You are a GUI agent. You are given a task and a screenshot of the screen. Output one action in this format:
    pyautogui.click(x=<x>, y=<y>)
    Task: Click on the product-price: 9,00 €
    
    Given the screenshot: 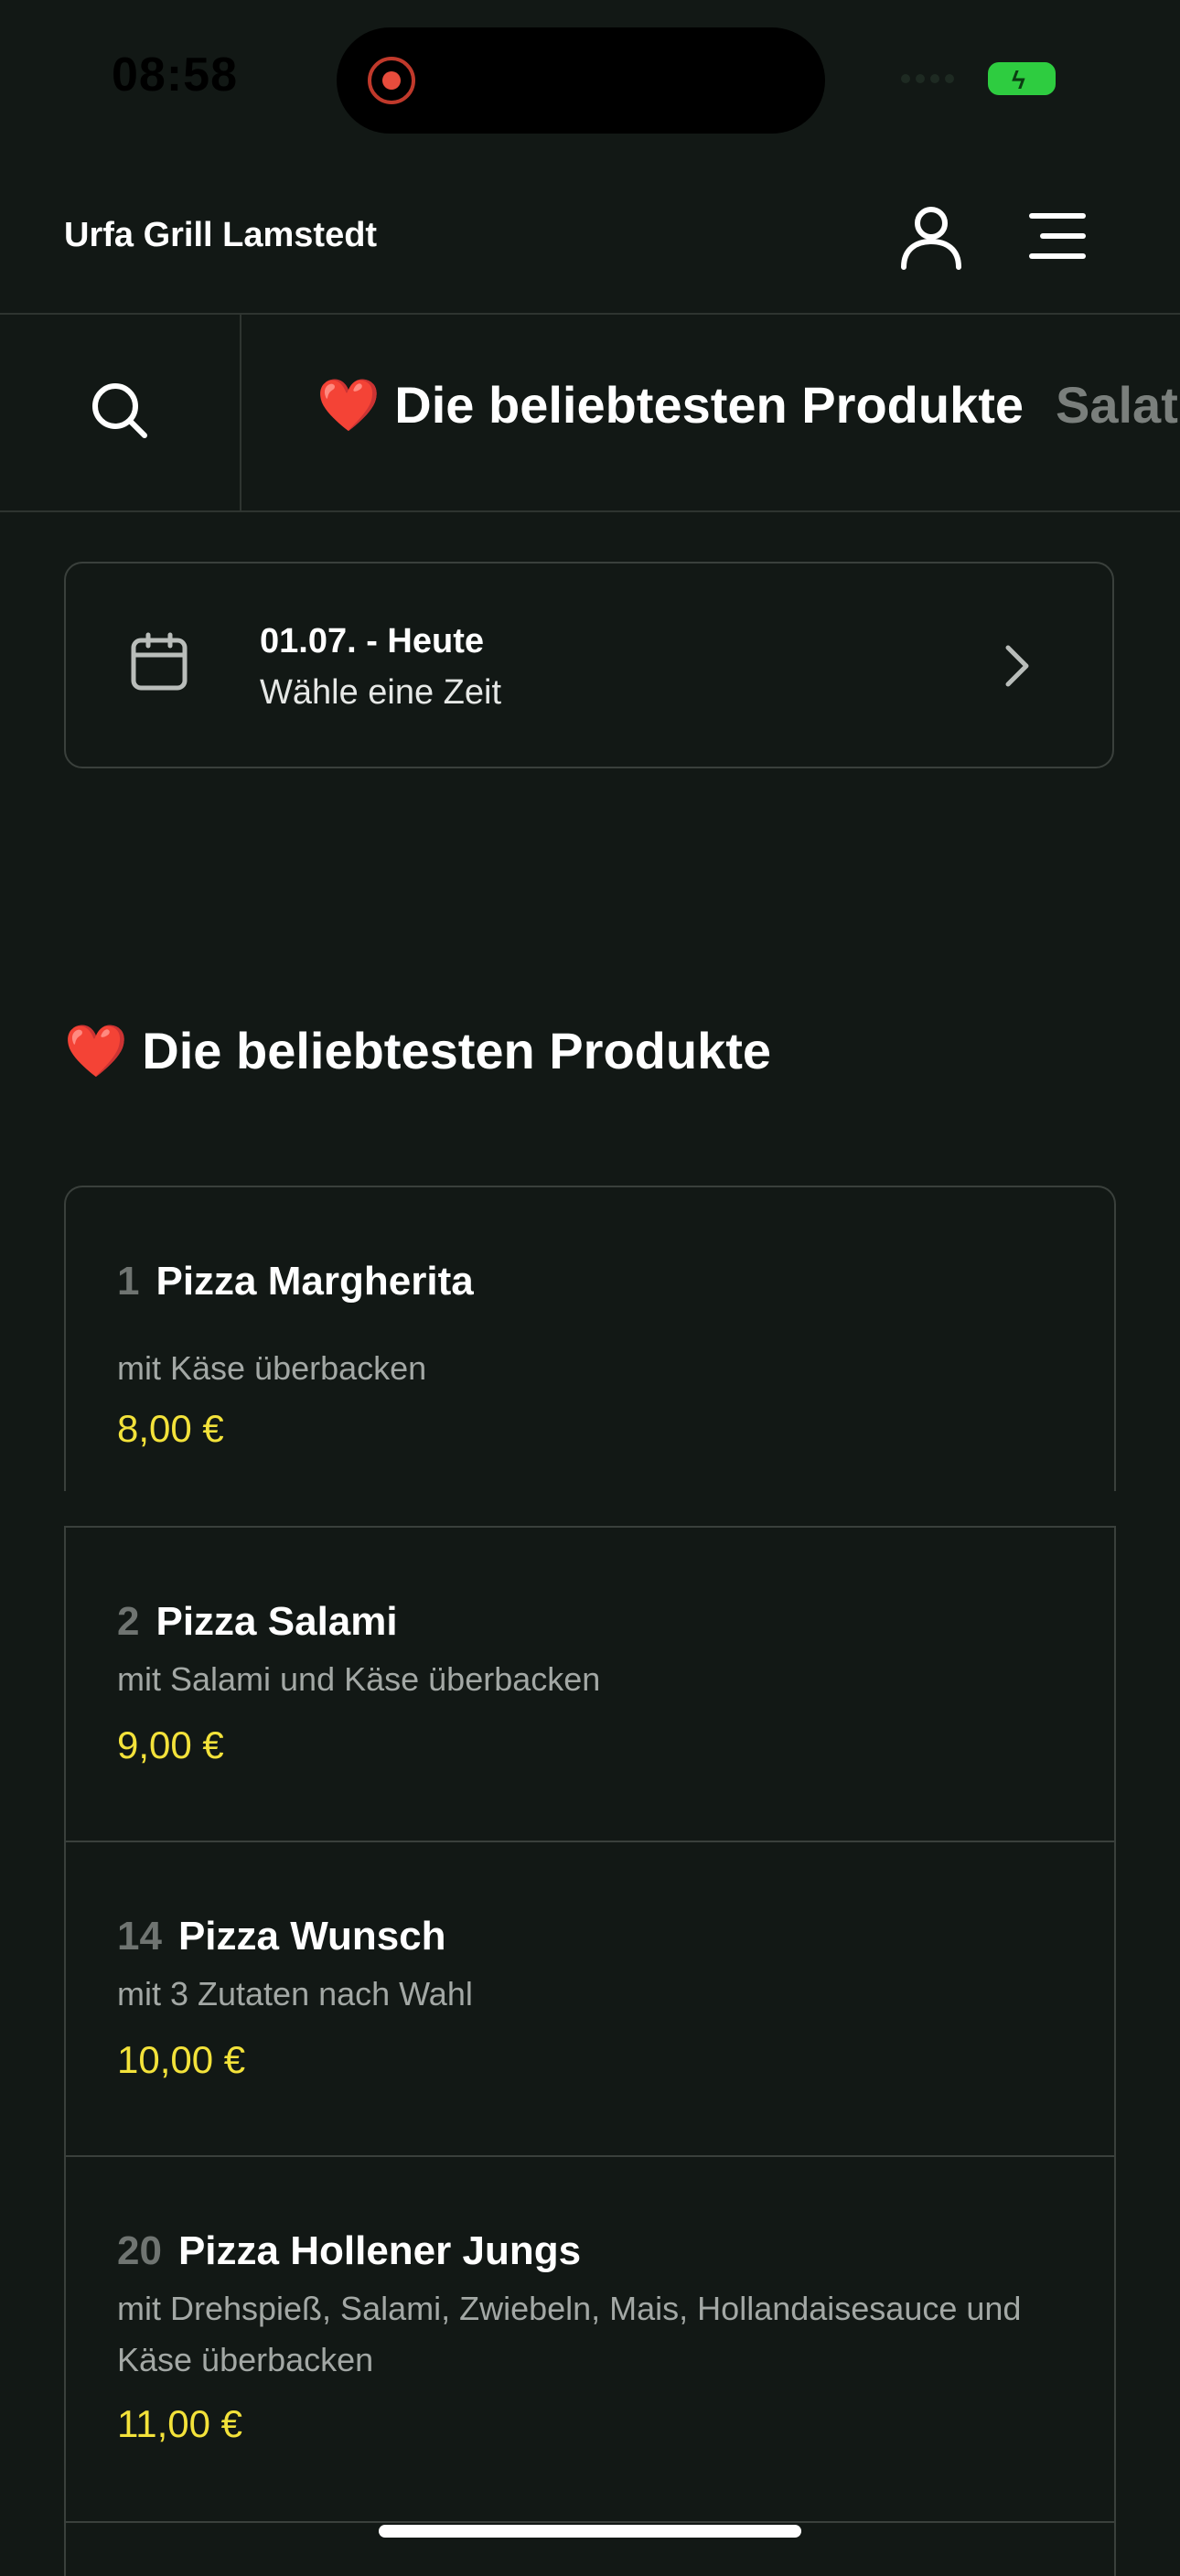 What is the action you would take?
    pyautogui.click(x=170, y=1744)
    